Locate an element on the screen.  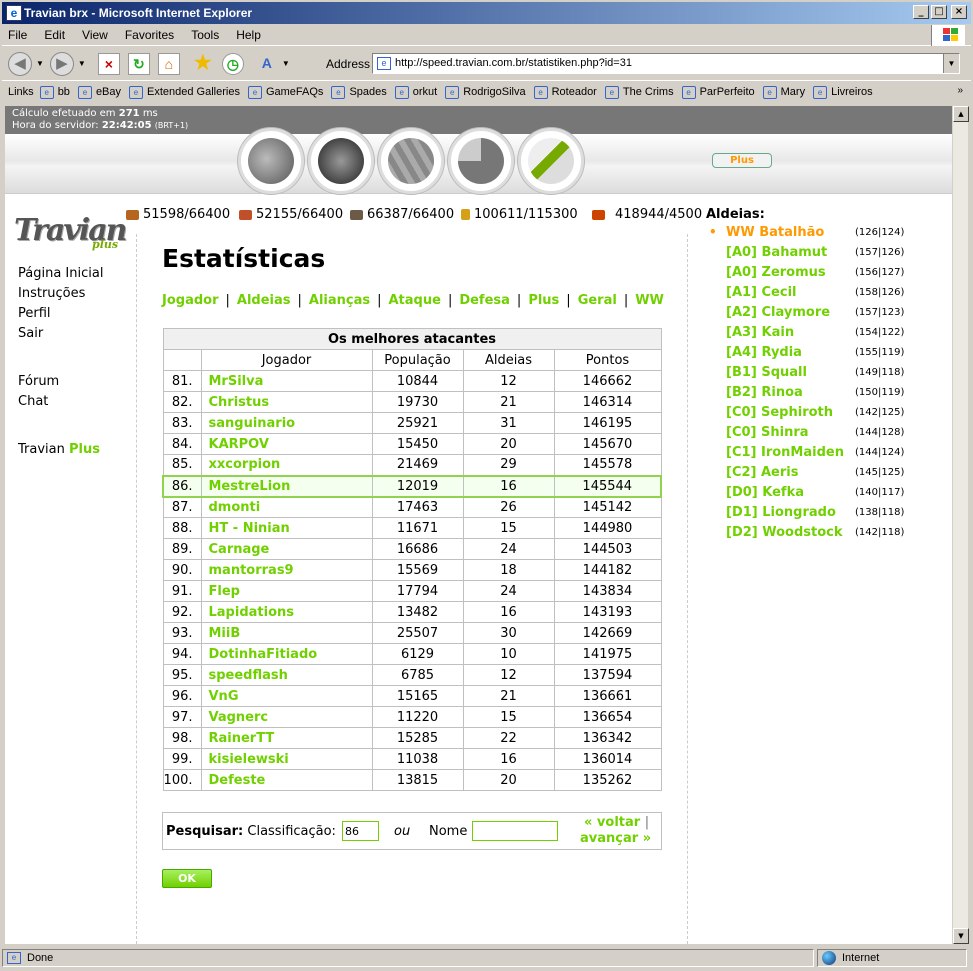
link-the-crims: e The Crims is located at coordinates (639, 92).